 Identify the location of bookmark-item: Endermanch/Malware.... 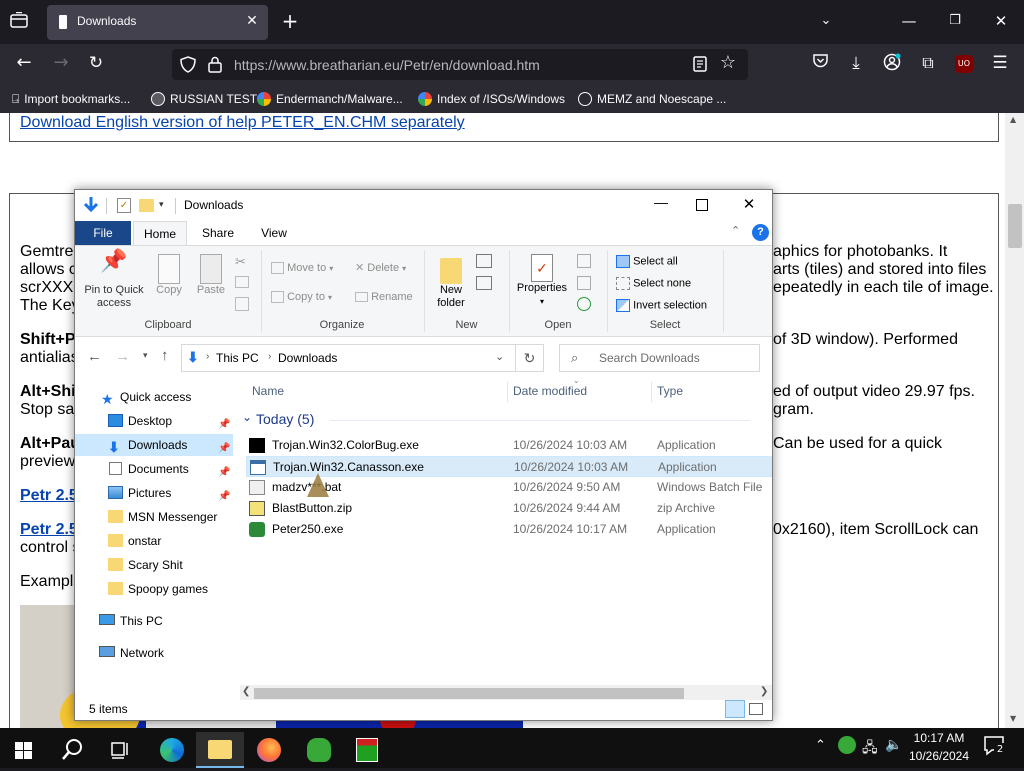
(330, 99).